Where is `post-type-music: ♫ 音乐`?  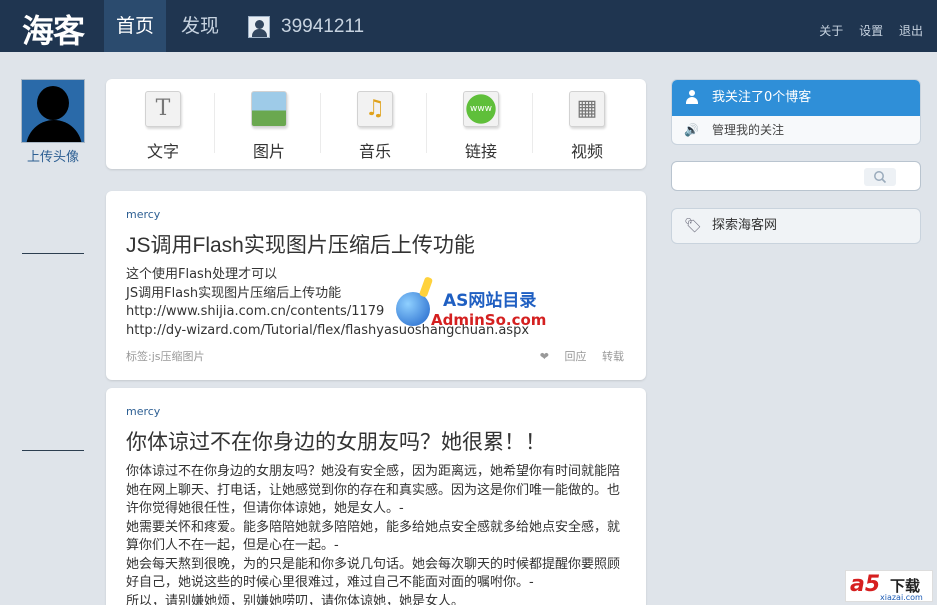 post-type-music: ♫ 音乐 is located at coordinates (372, 124).